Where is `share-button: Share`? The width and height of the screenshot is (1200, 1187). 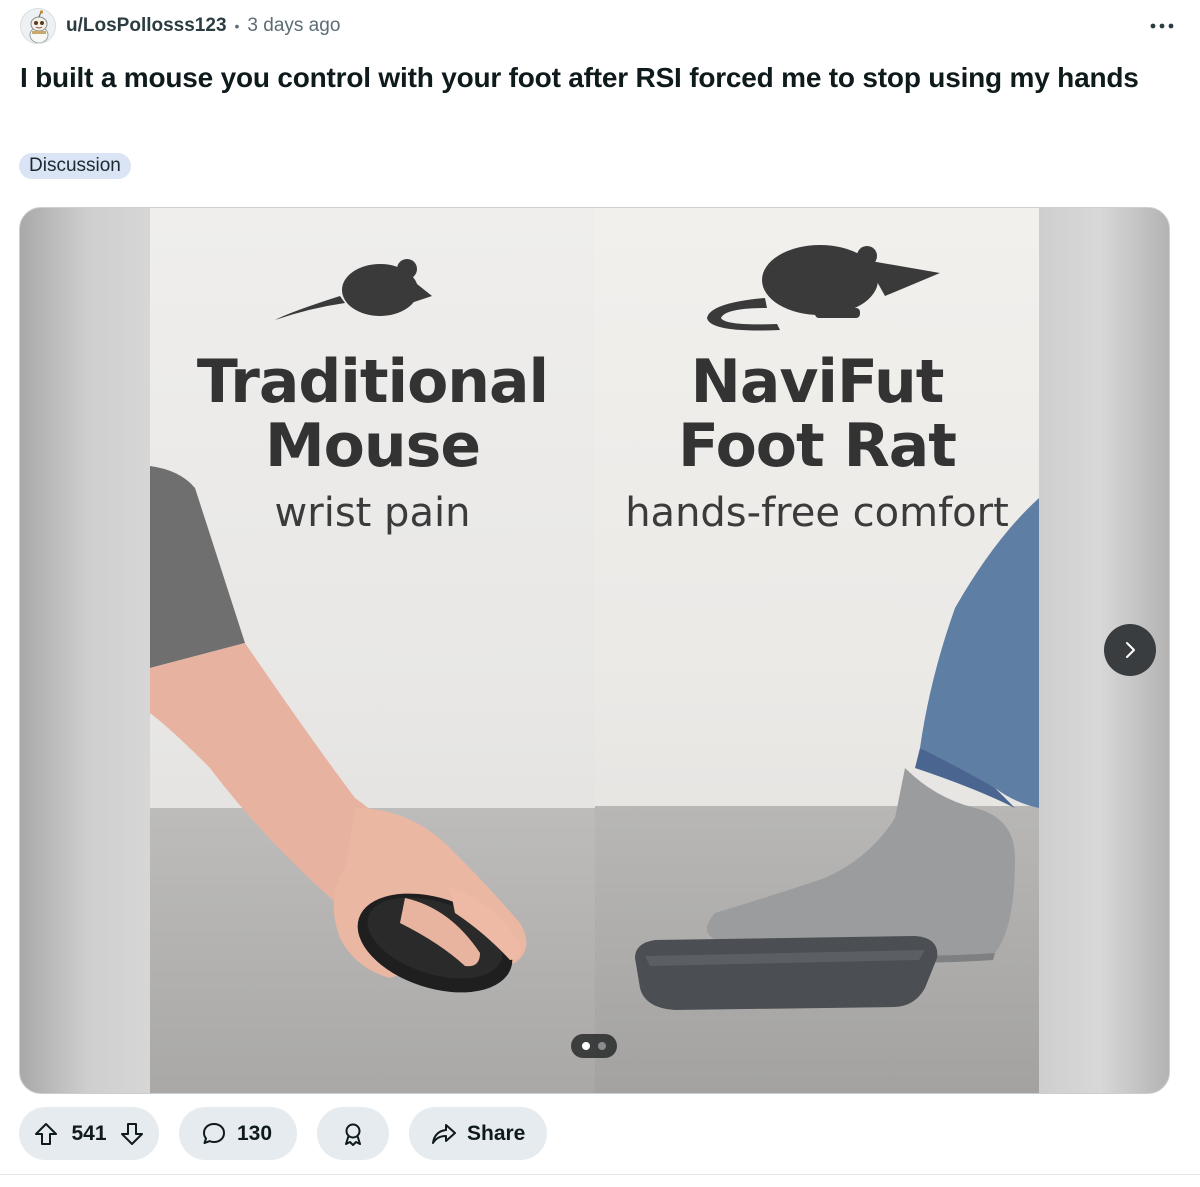 share-button: Share is located at coordinates (478, 1133).